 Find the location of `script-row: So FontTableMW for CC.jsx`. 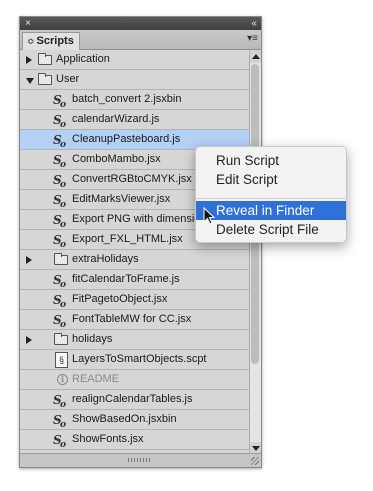

script-row: So FontTableMW for CC.jsx is located at coordinates (135, 320).